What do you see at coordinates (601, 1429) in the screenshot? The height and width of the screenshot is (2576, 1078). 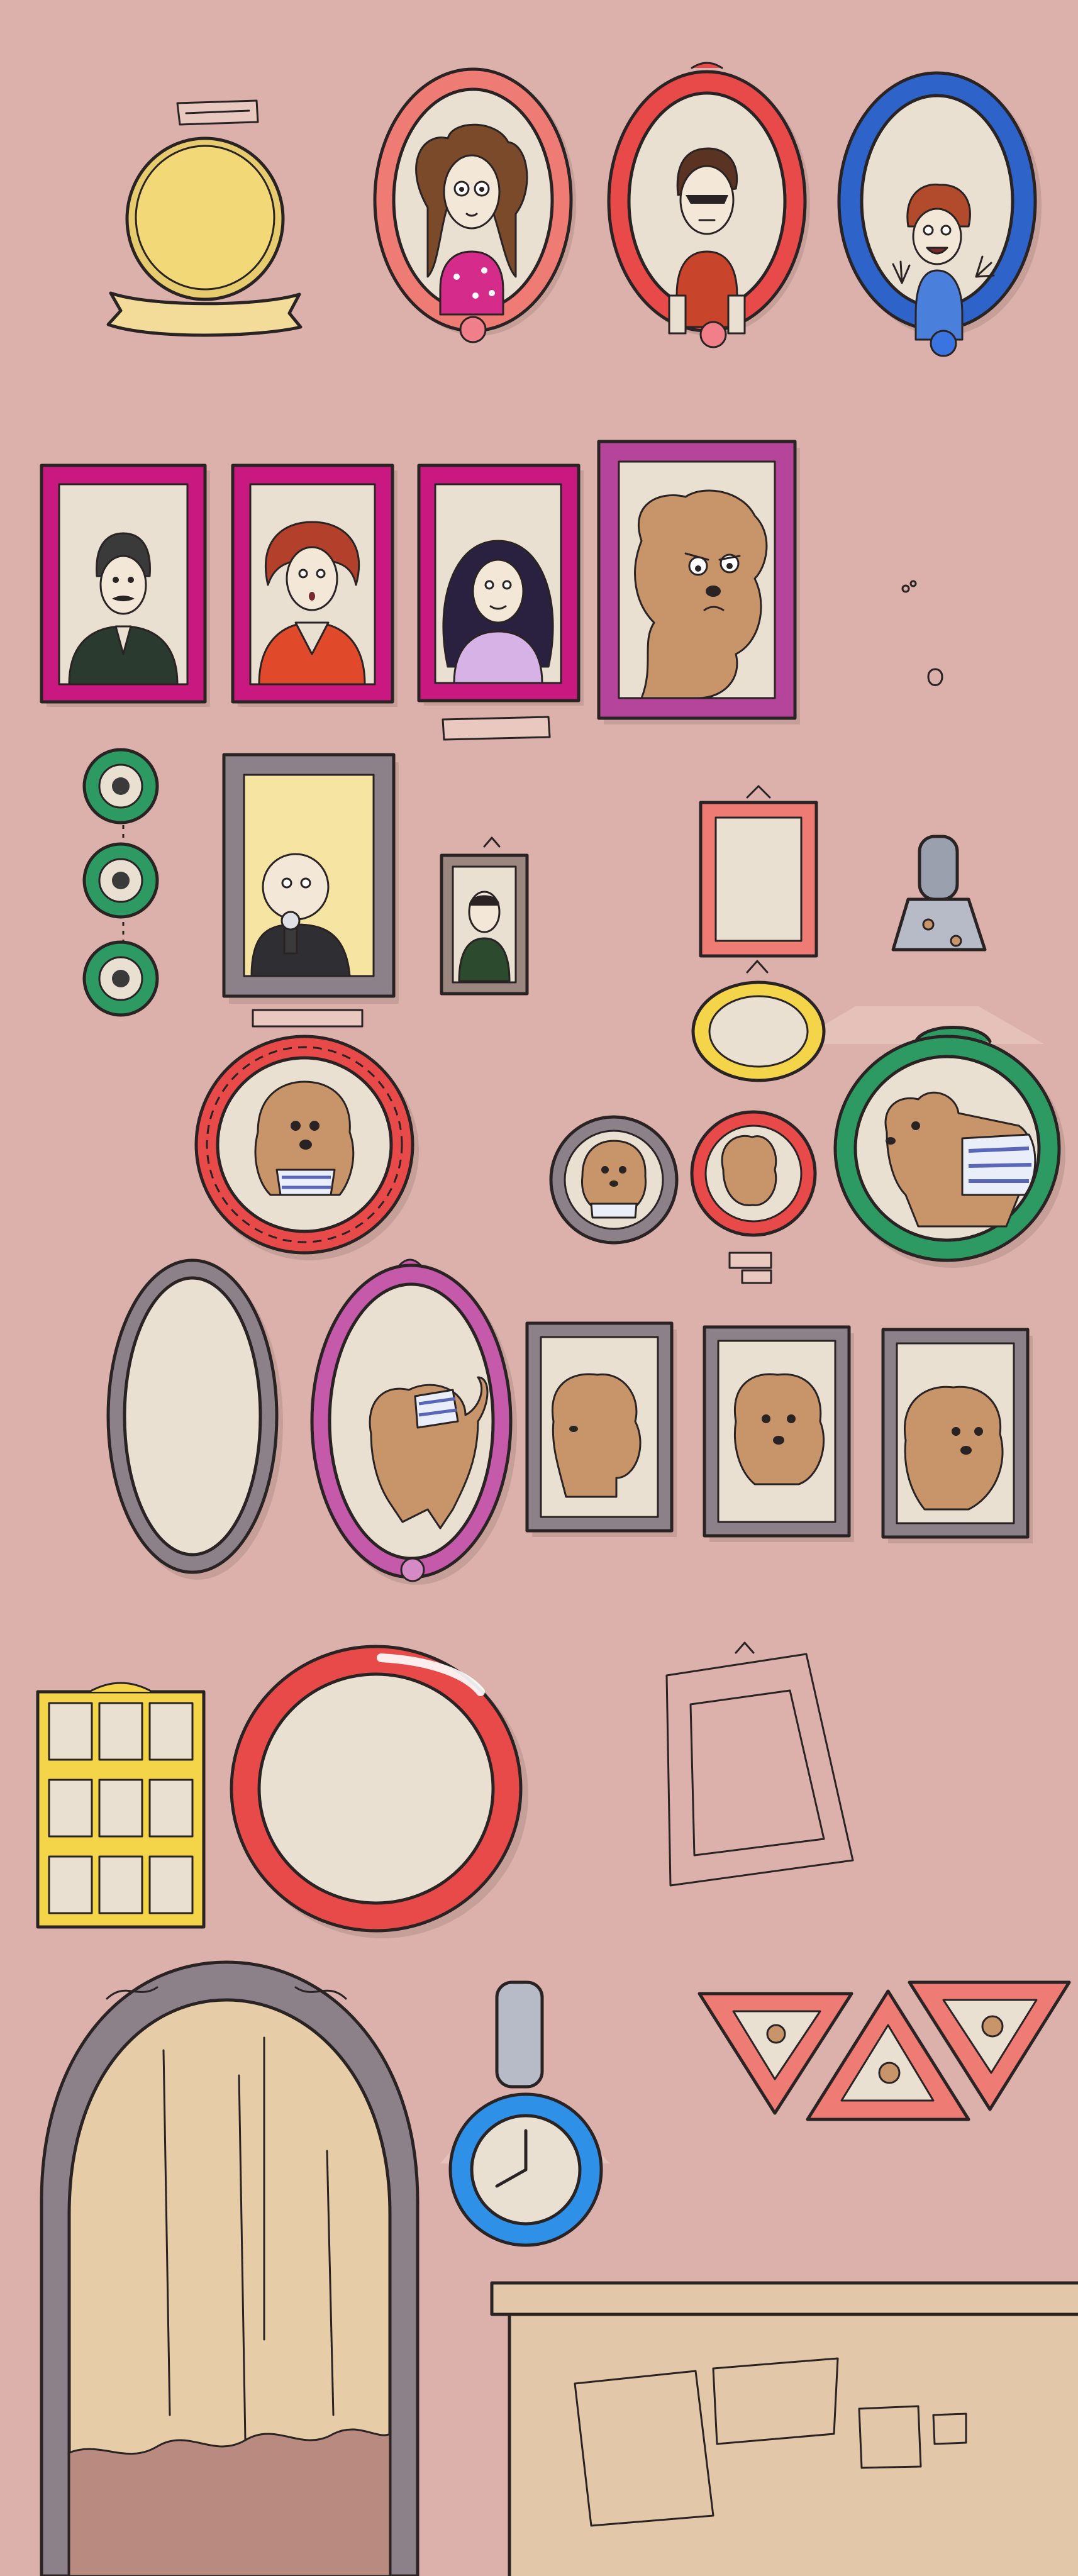 I see `portrait-poodle-head-left` at bounding box center [601, 1429].